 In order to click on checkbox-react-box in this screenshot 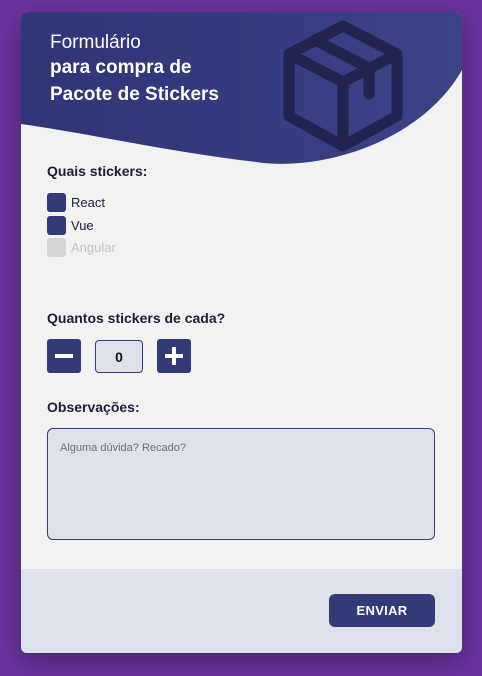, I will do `click(56, 202)`.